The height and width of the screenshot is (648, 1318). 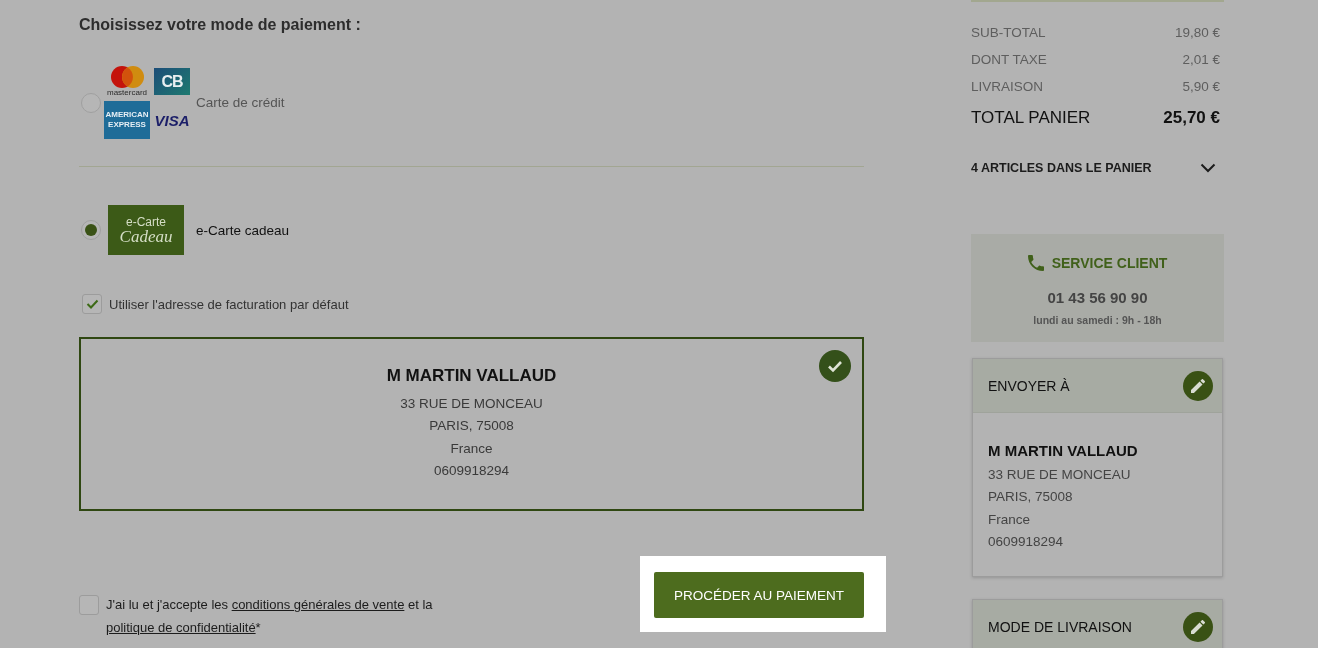 What do you see at coordinates (229, 304) in the screenshot?
I see `checkbox-label: Utiliser l'adresse de facturation par défaut` at bounding box center [229, 304].